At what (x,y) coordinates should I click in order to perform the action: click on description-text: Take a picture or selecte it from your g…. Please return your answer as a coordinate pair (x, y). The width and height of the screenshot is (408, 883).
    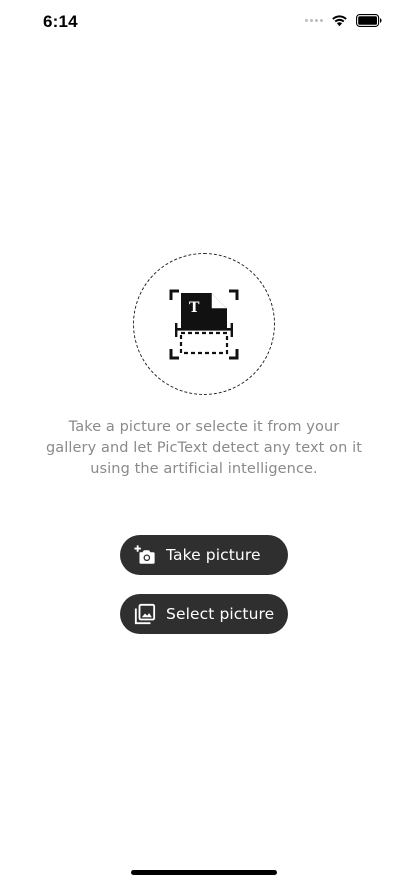
    Looking at the image, I should click on (204, 448).